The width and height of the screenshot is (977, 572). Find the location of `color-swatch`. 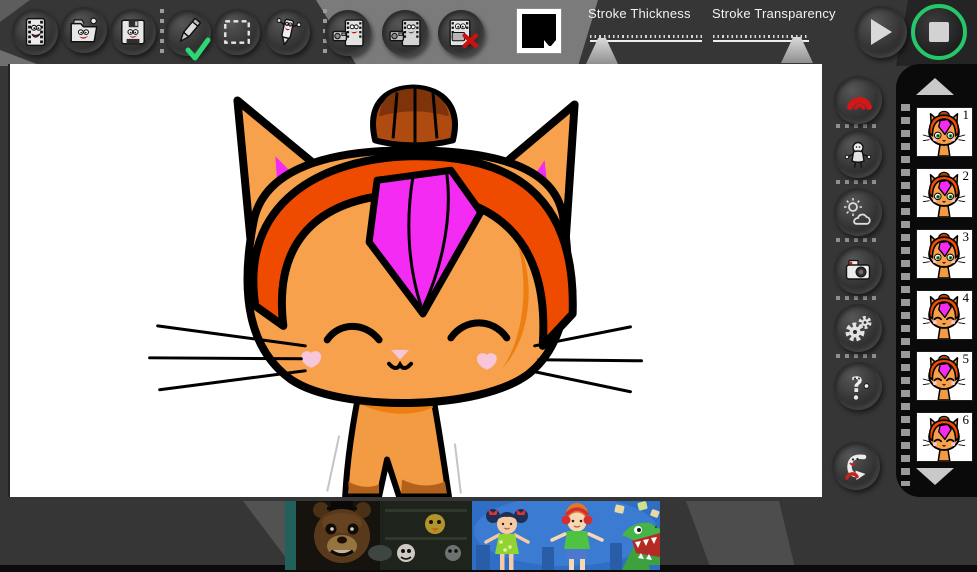

color-swatch is located at coordinates (539, 31).